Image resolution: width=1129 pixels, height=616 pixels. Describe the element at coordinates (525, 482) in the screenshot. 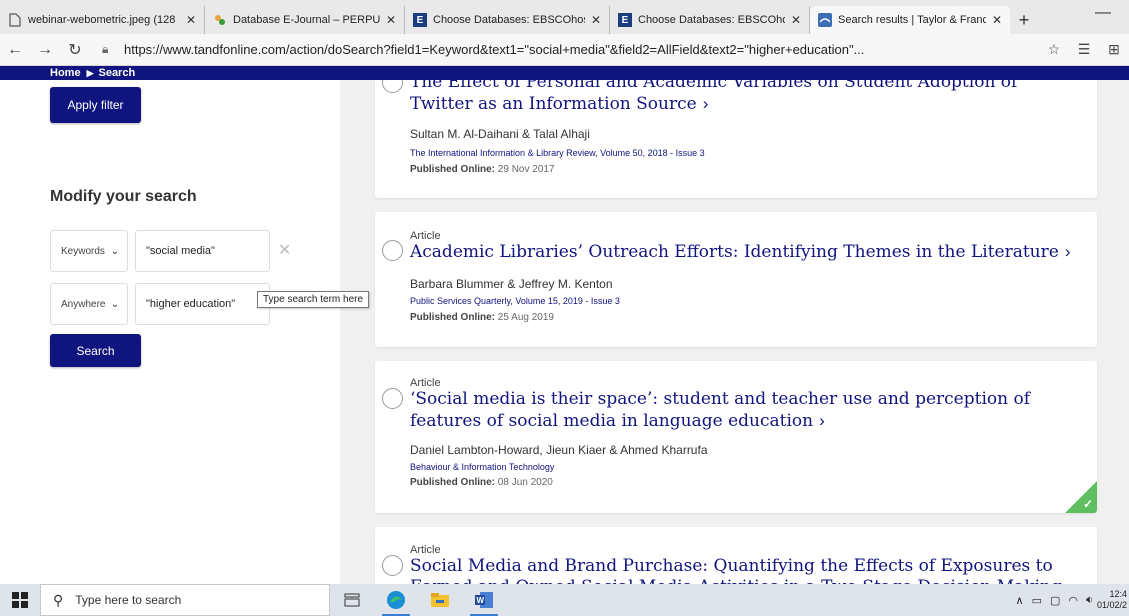

I see `published-date: 08 Jun 2020` at that location.